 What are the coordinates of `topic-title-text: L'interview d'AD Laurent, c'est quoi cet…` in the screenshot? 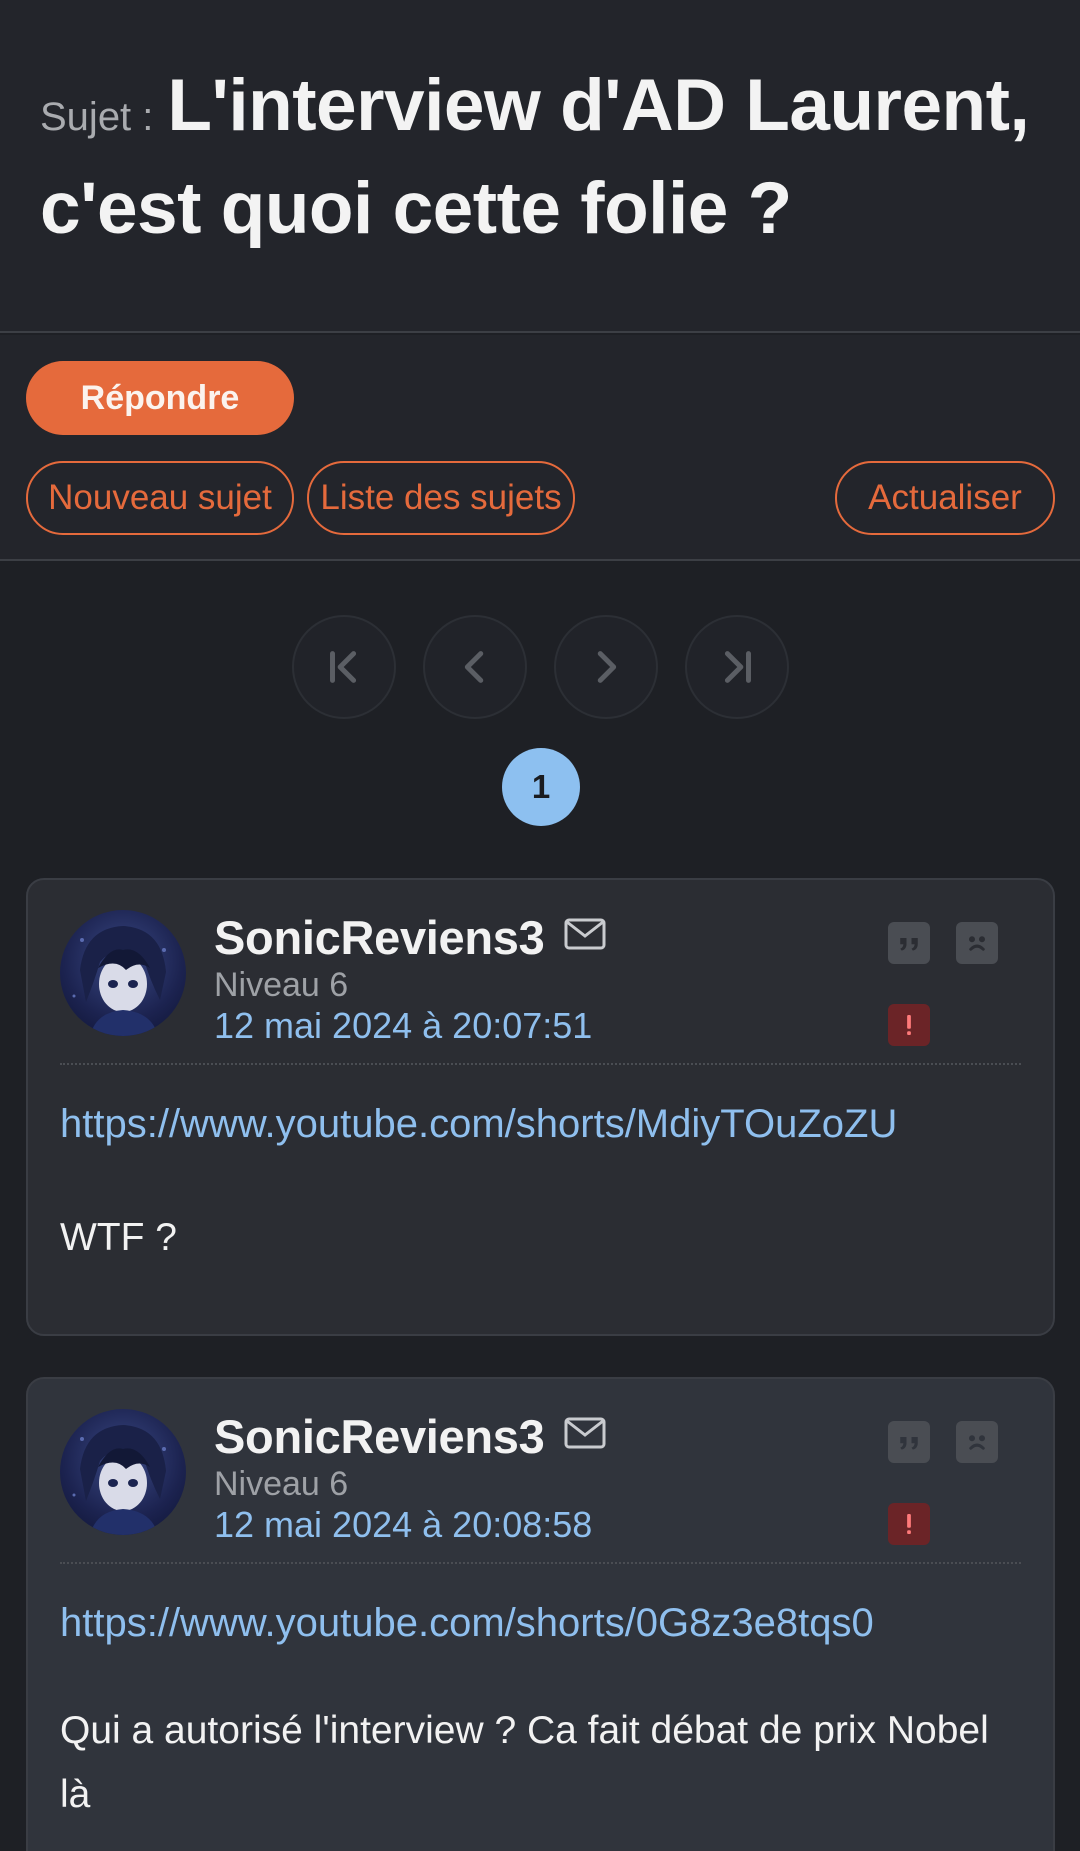 It's located at (535, 157).